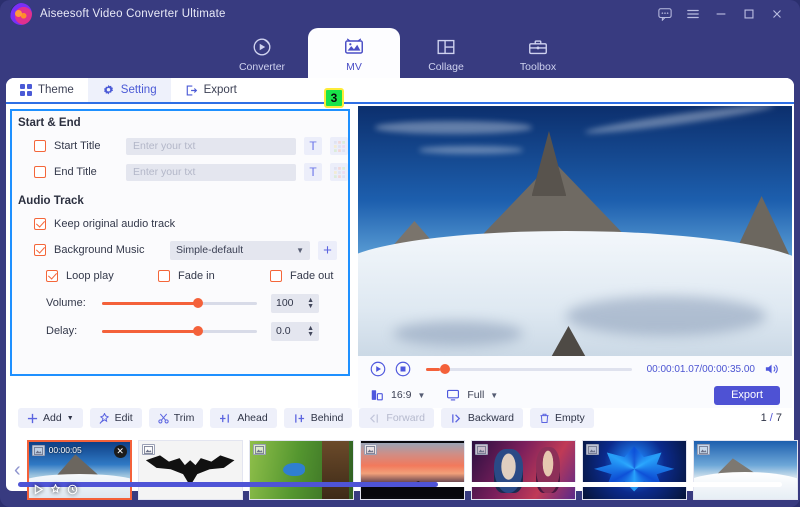 Image resolution: width=800 pixels, height=507 pixels. What do you see at coordinates (262, 47) in the screenshot?
I see `converter-icon` at bounding box center [262, 47].